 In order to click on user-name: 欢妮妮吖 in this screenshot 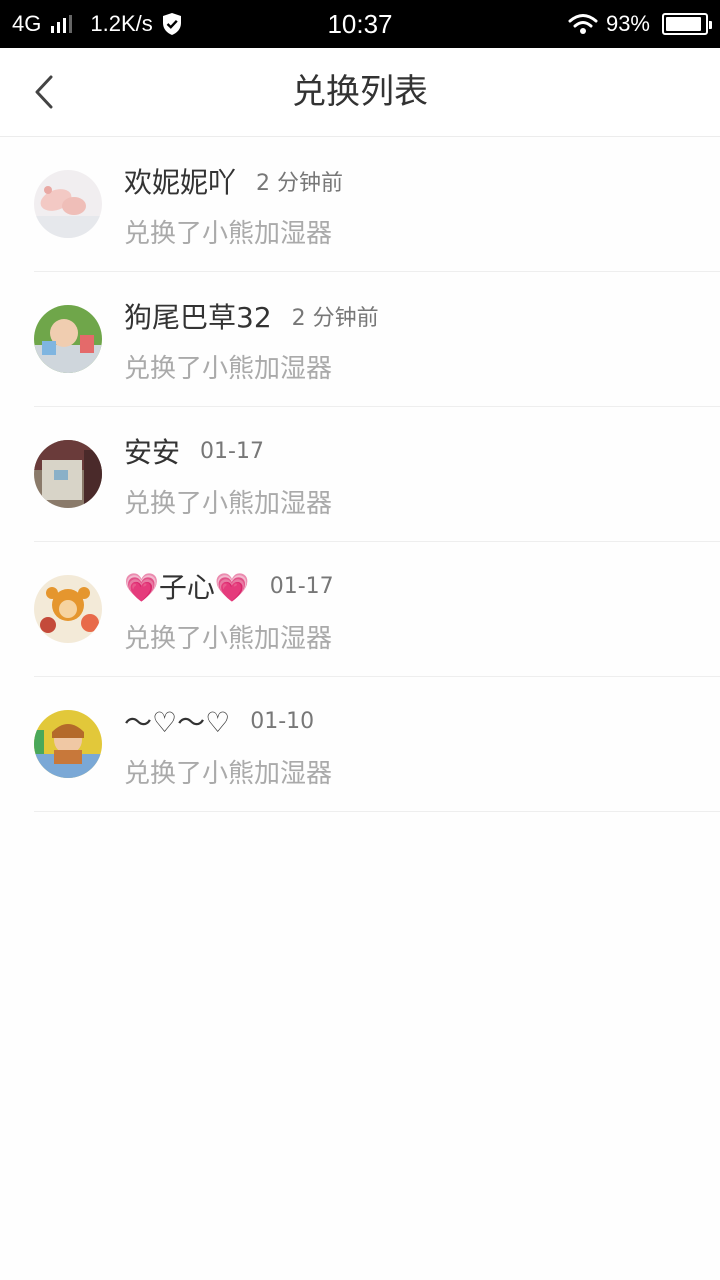, I will do `click(180, 182)`.